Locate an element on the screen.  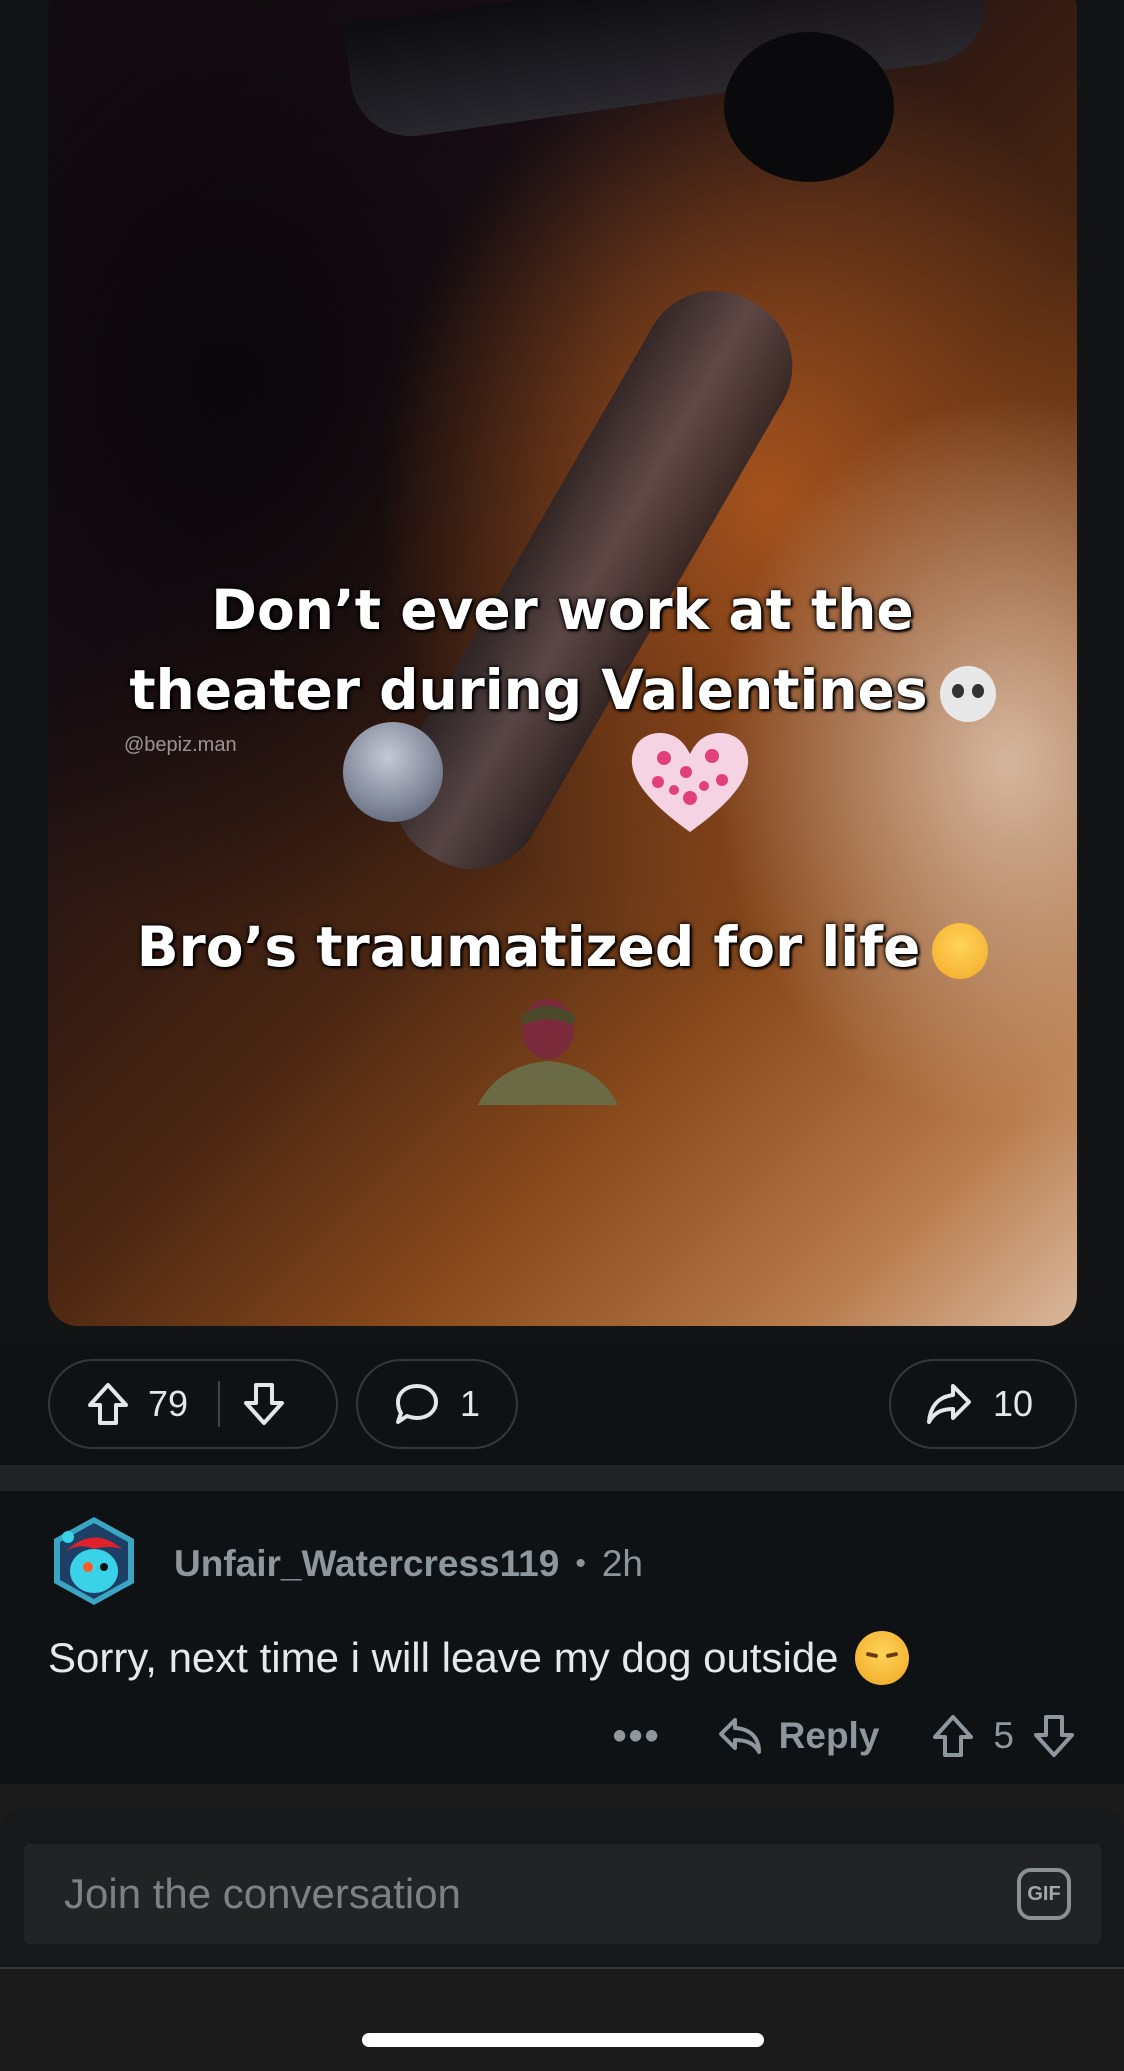
cupholder-shape is located at coordinates (809, 107).